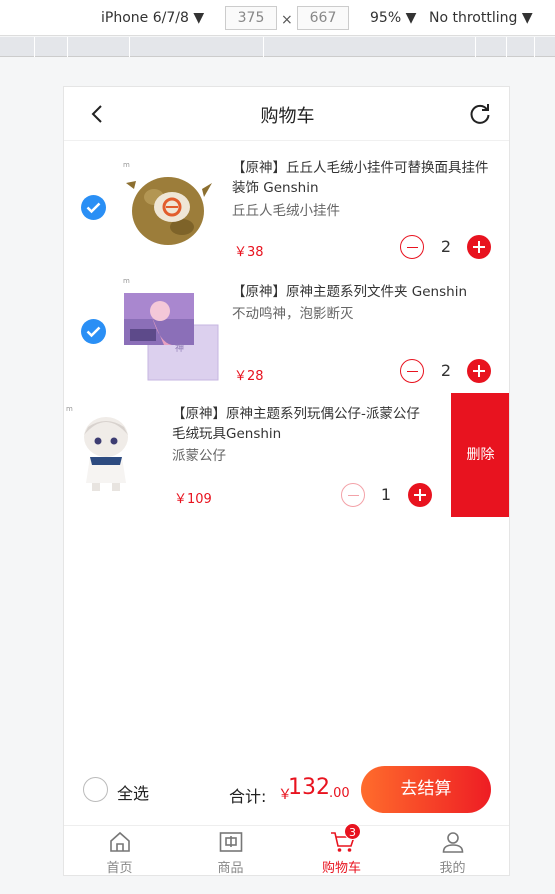 This screenshot has width=555, height=894. What do you see at coordinates (426, 789) in the screenshot?
I see `checkout-button: 去结算` at bounding box center [426, 789].